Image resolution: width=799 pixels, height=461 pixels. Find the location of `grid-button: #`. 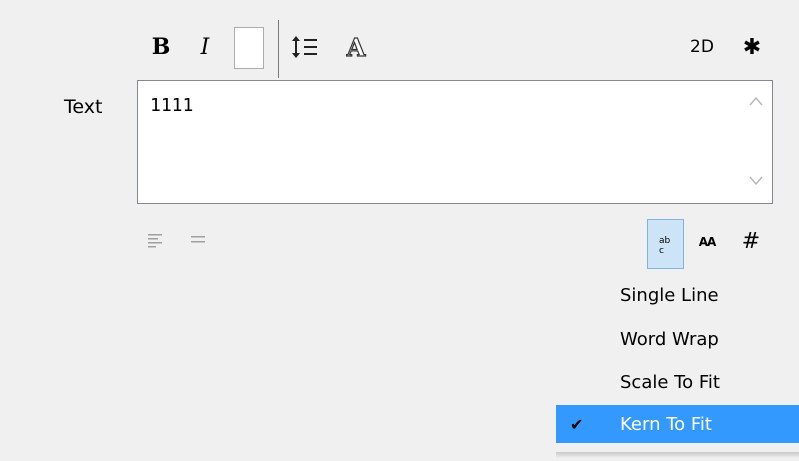

grid-button: # is located at coordinates (751, 241).